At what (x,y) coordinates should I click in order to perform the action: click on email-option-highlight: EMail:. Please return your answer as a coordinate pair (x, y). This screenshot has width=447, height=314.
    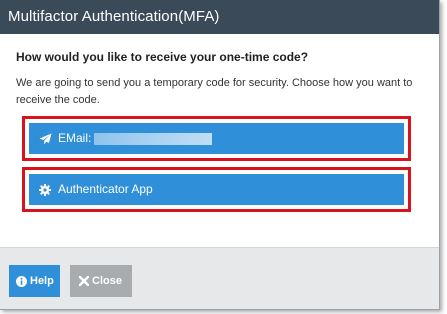
    Looking at the image, I should click on (216, 138).